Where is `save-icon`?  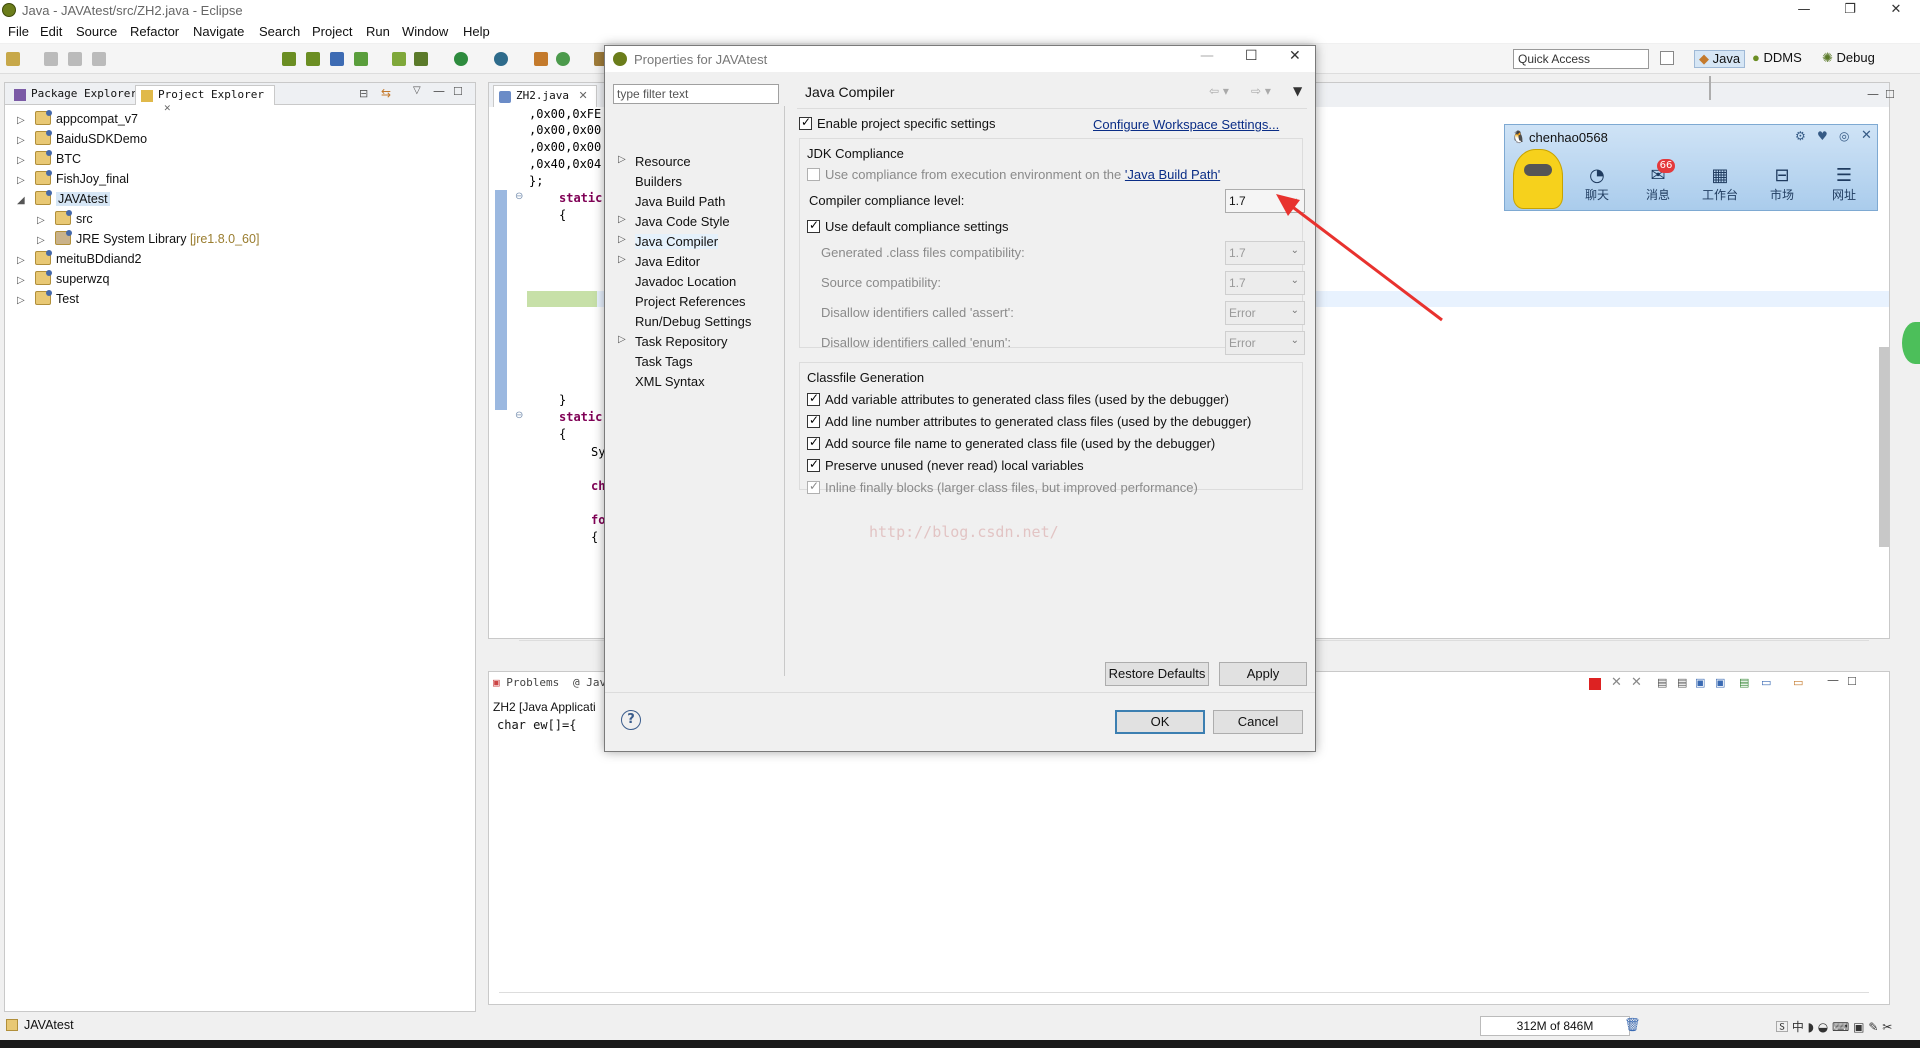 save-icon is located at coordinates (51, 59).